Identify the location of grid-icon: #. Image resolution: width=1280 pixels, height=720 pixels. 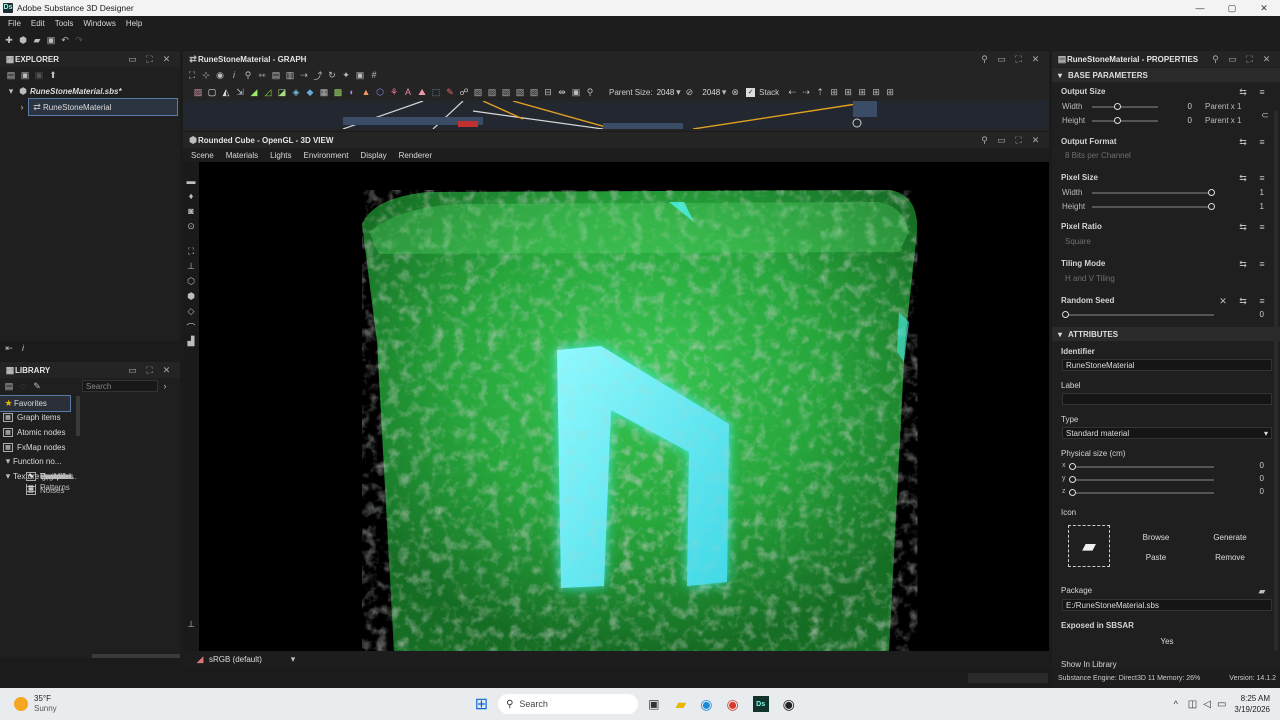
(374, 75).